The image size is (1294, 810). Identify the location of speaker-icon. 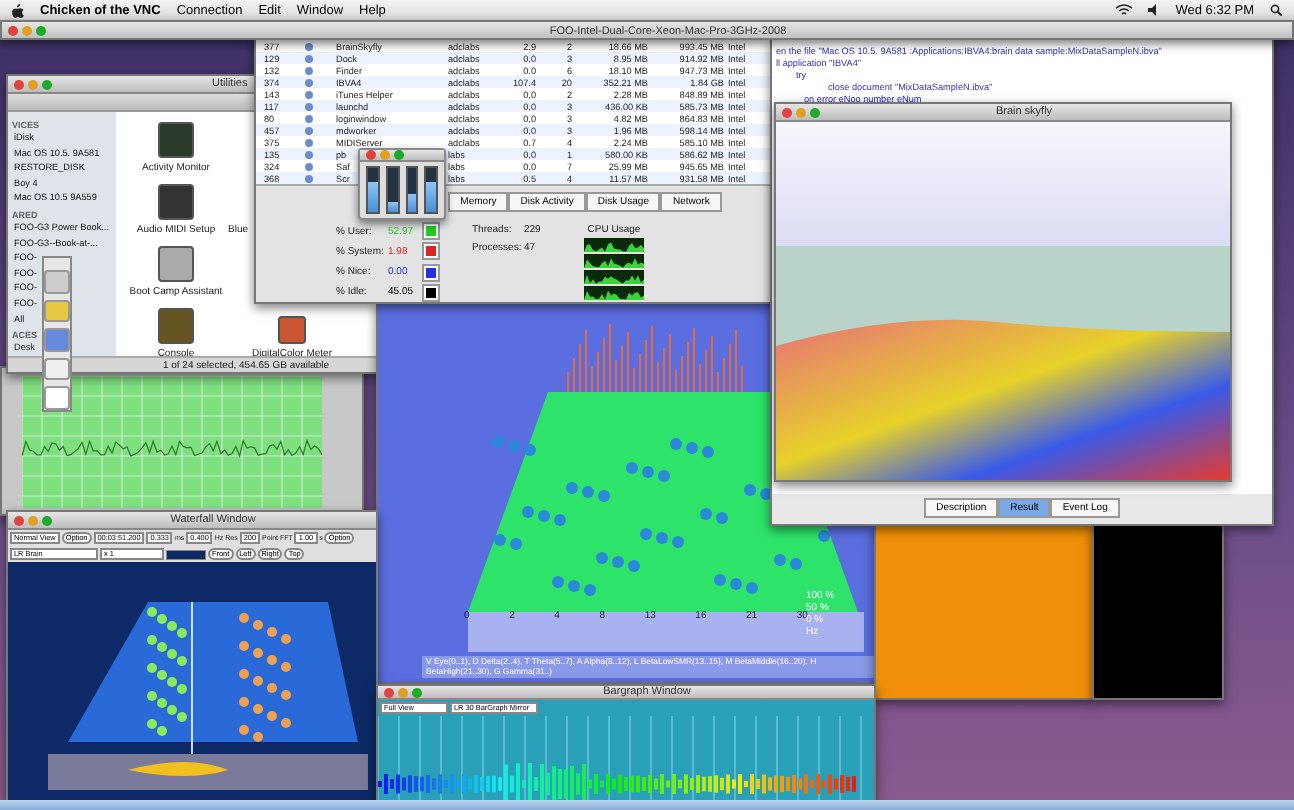
(1153, 10).